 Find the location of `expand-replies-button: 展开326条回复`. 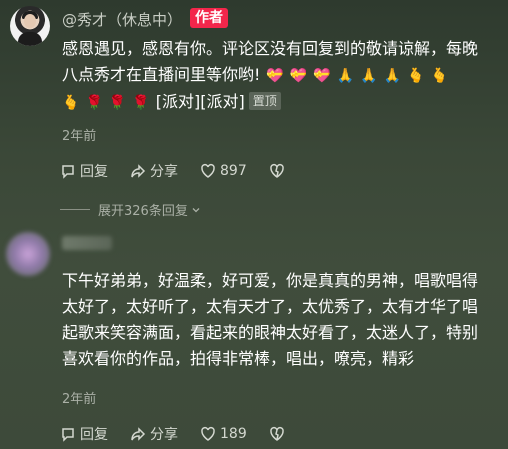

expand-replies-button: 展开326条回复 is located at coordinates (130, 209).